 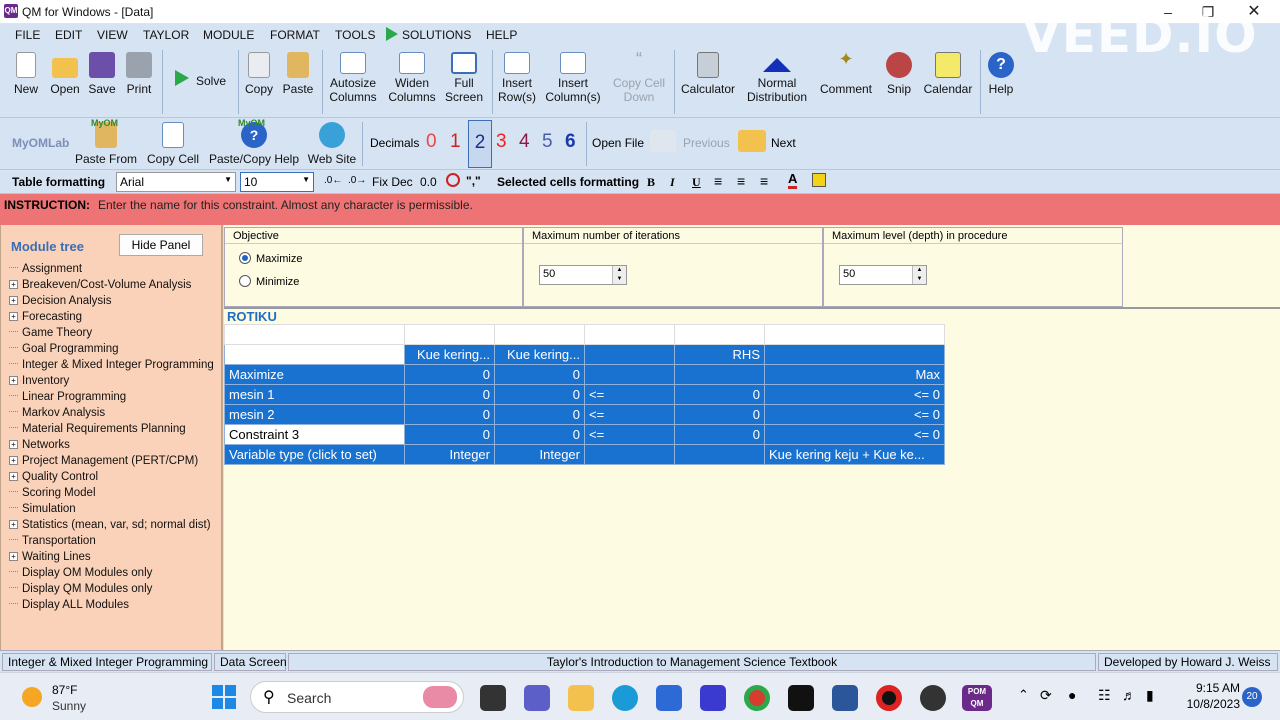 What do you see at coordinates (464, 77) in the screenshot?
I see `full-screen-button: Full Screen` at bounding box center [464, 77].